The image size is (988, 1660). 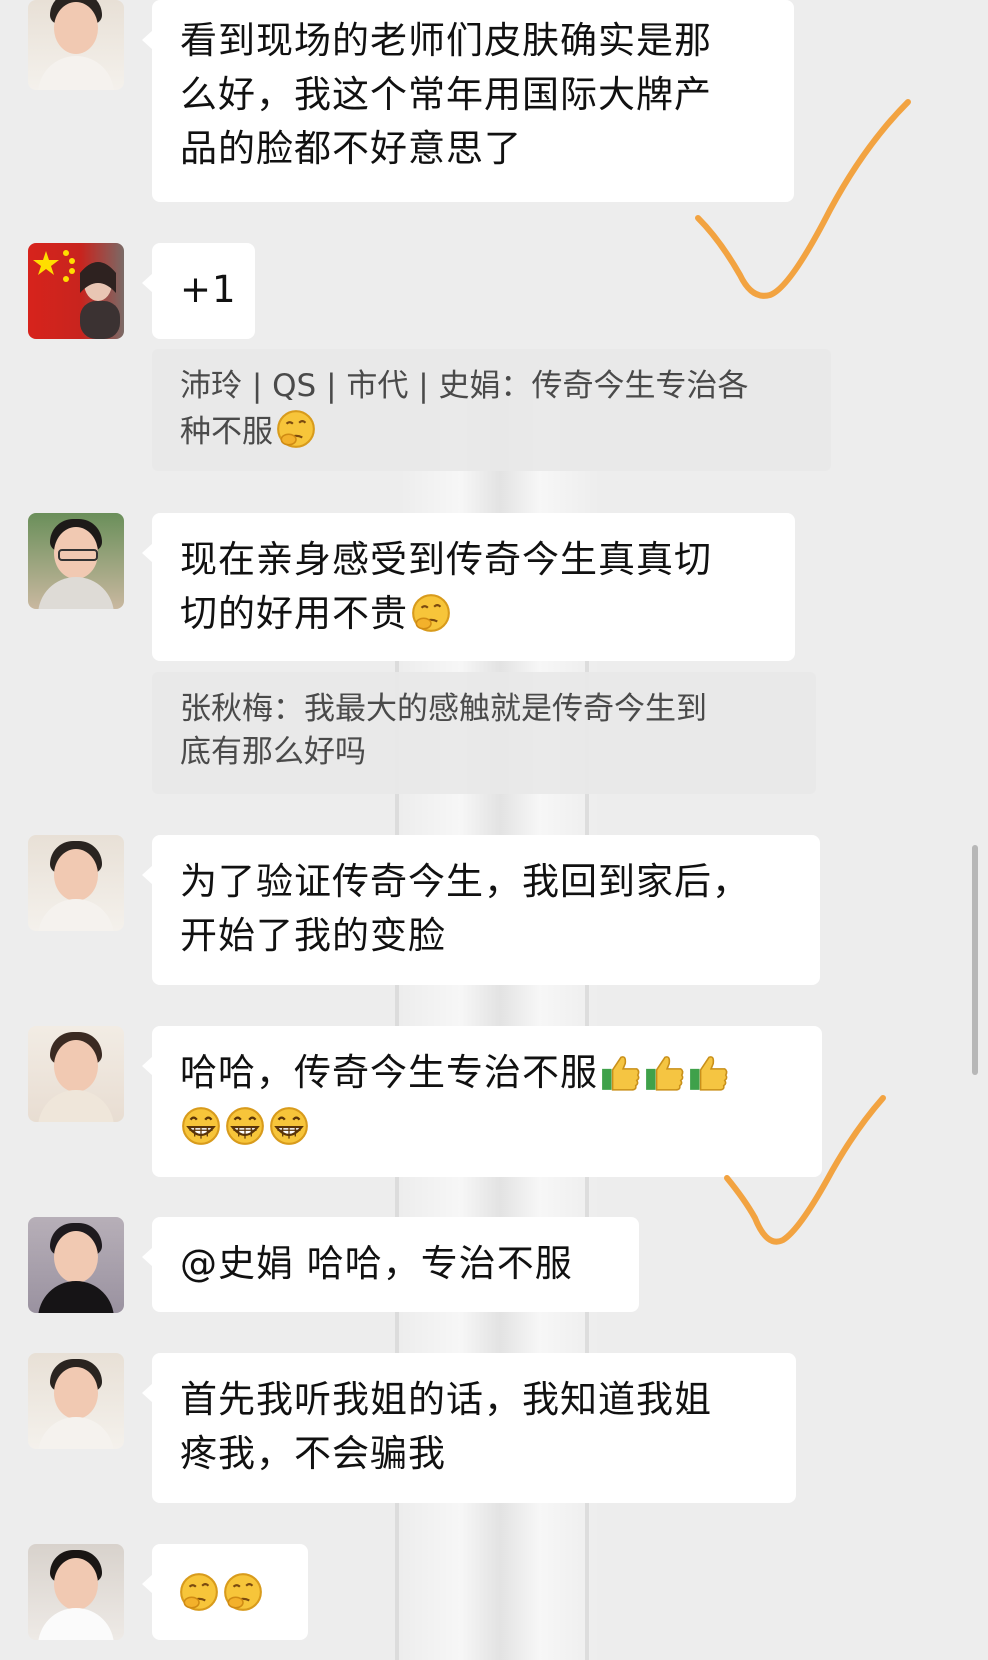 What do you see at coordinates (446, 559) in the screenshot?
I see `message-text: 现在亲身感受到传奇今生真真切` at bounding box center [446, 559].